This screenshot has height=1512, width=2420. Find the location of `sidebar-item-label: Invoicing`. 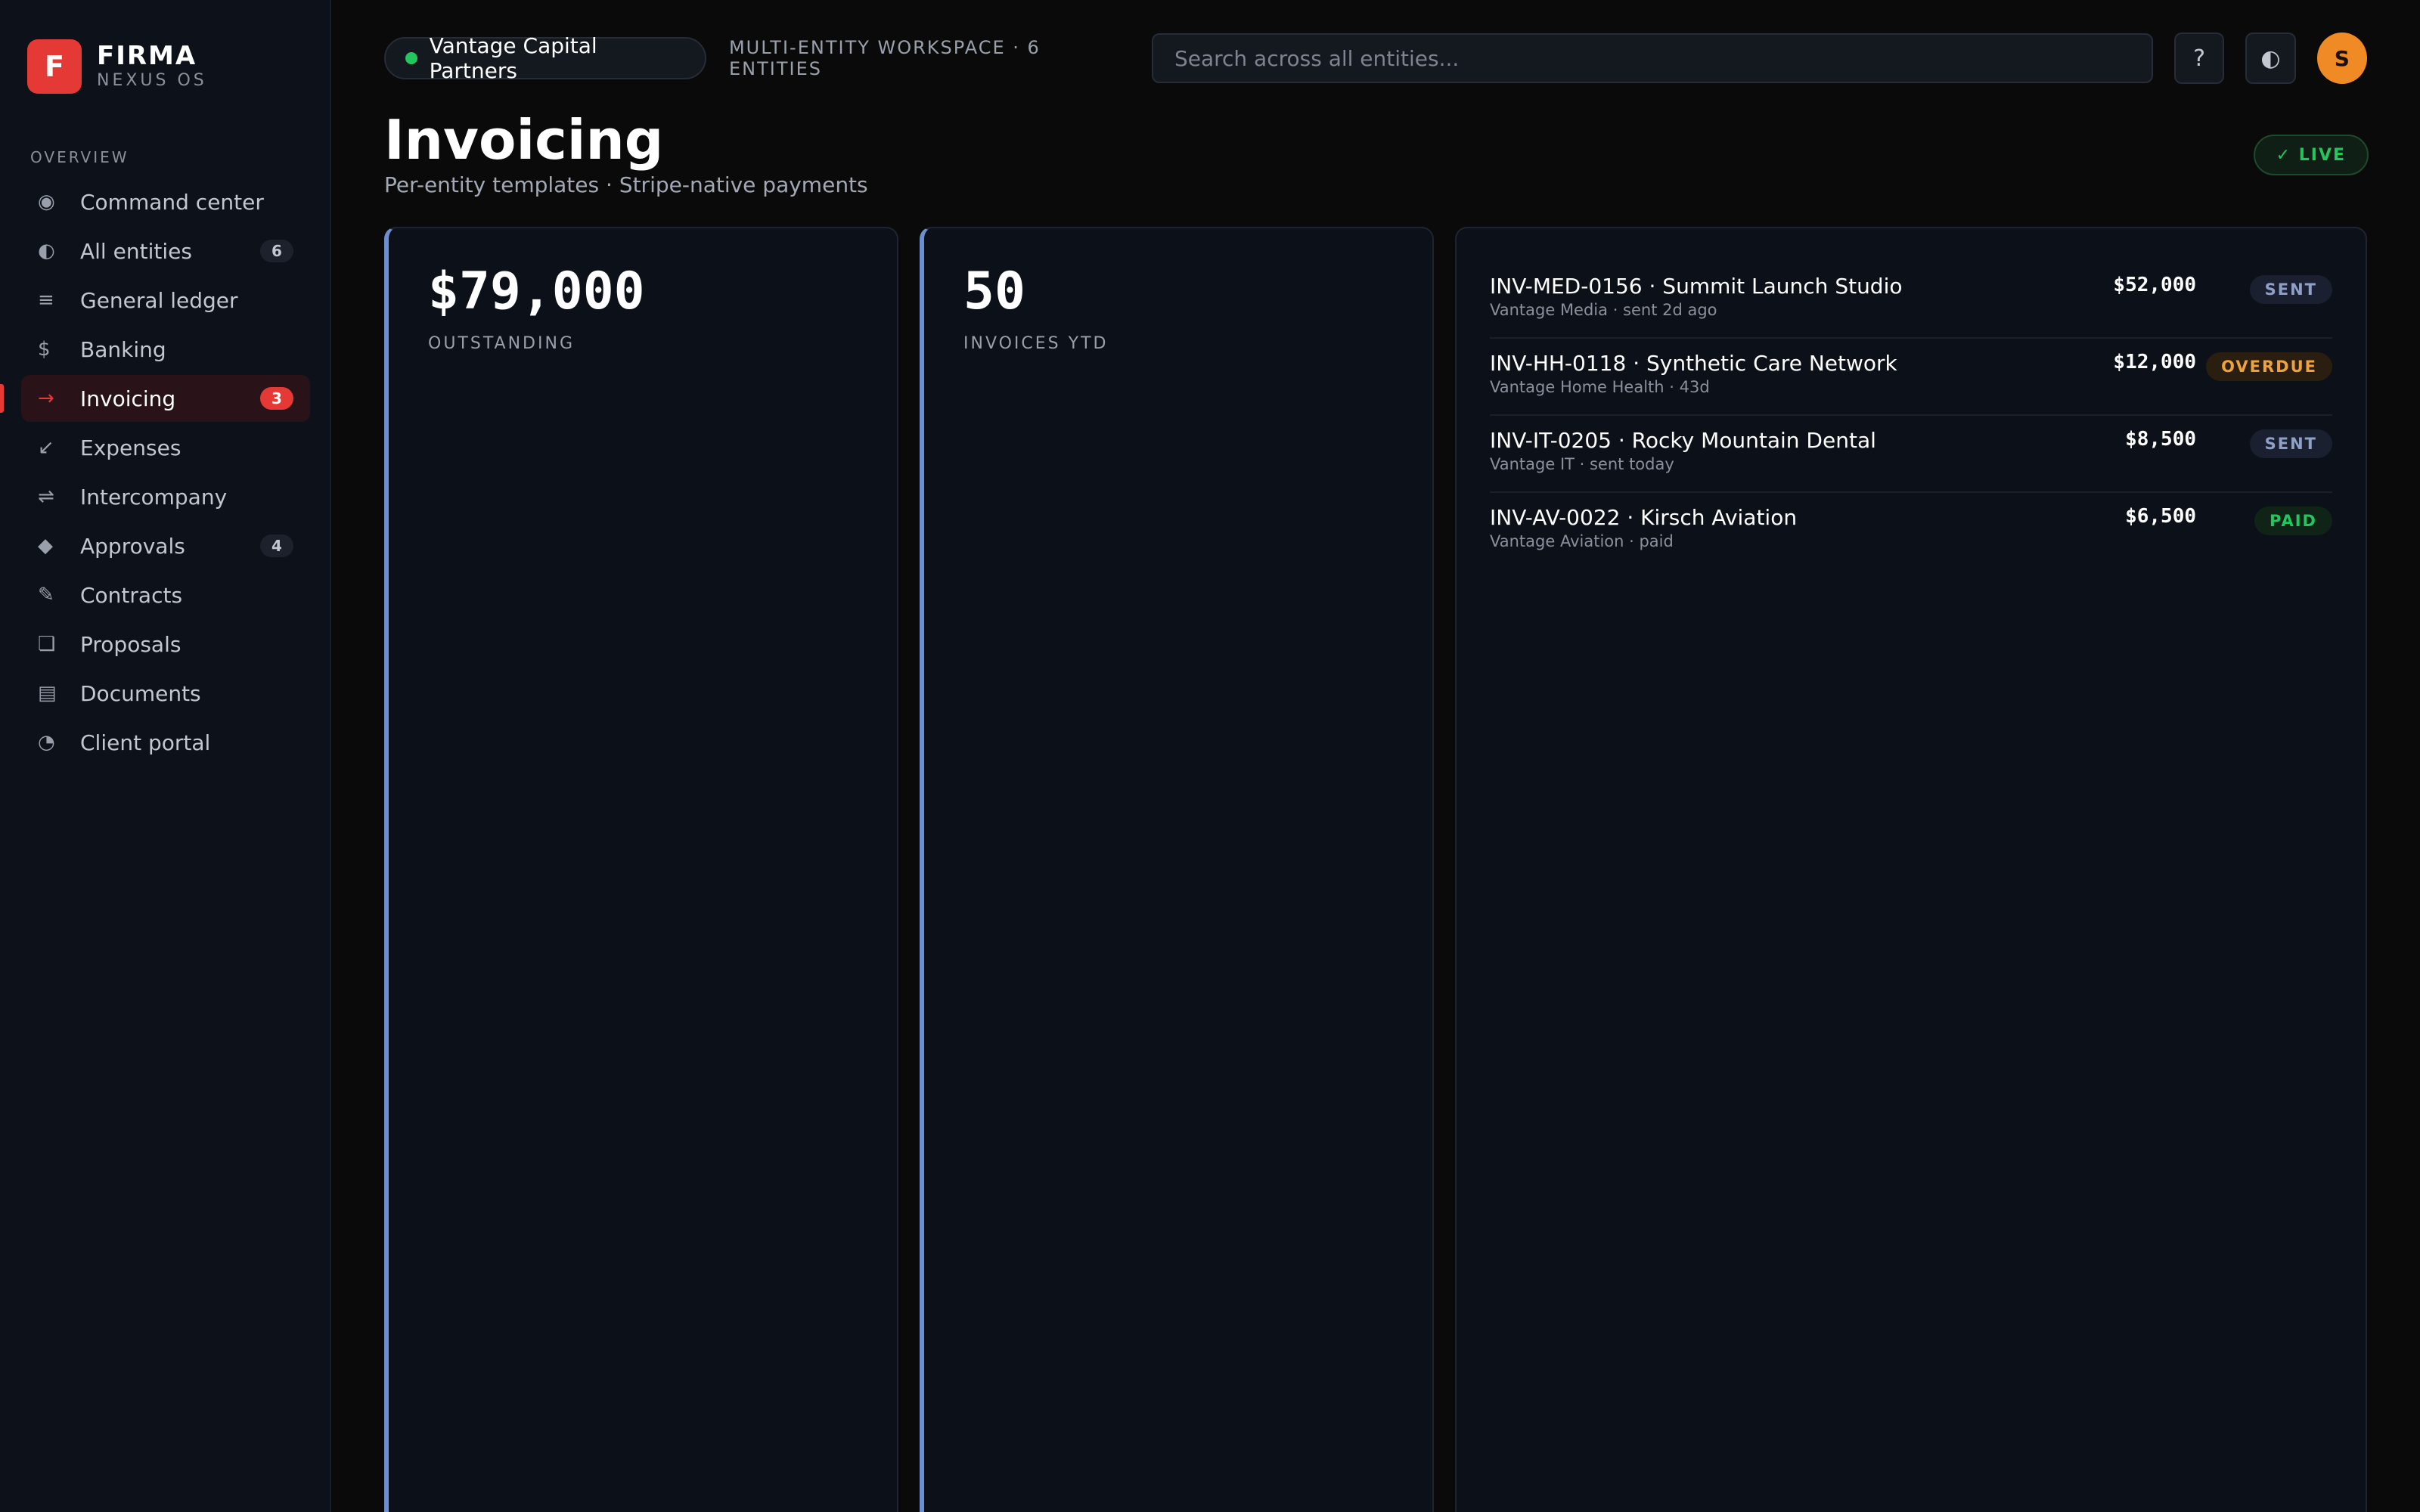

sidebar-item-label: Invoicing is located at coordinates (128, 398).